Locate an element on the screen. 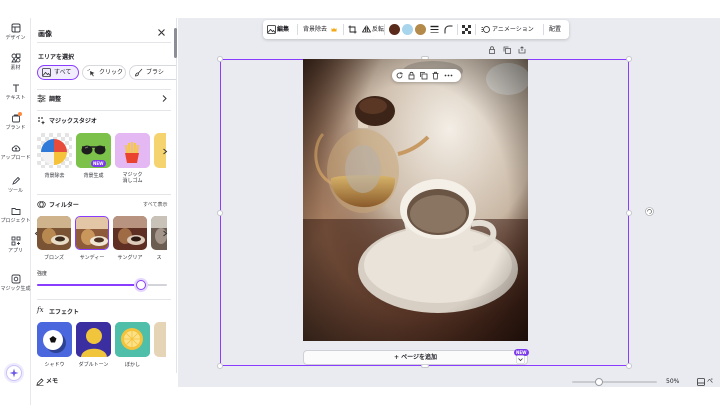 Image resolution: width=720 pixels, height=405 pixels. effect-more-thumb is located at coordinates (160, 339).